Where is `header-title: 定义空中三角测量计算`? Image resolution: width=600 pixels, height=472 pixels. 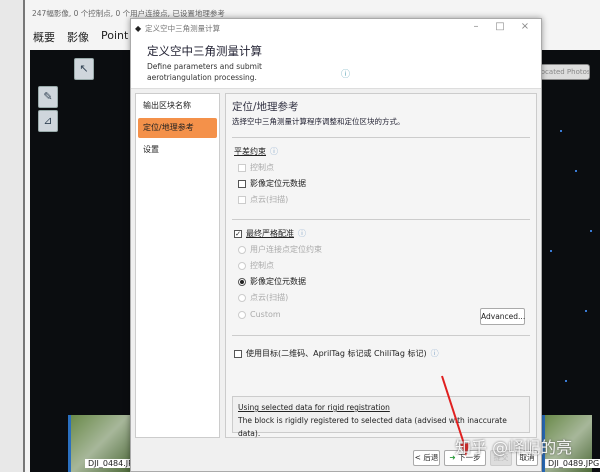
header-title: 定义空中三角测量计算 is located at coordinates (204, 51).